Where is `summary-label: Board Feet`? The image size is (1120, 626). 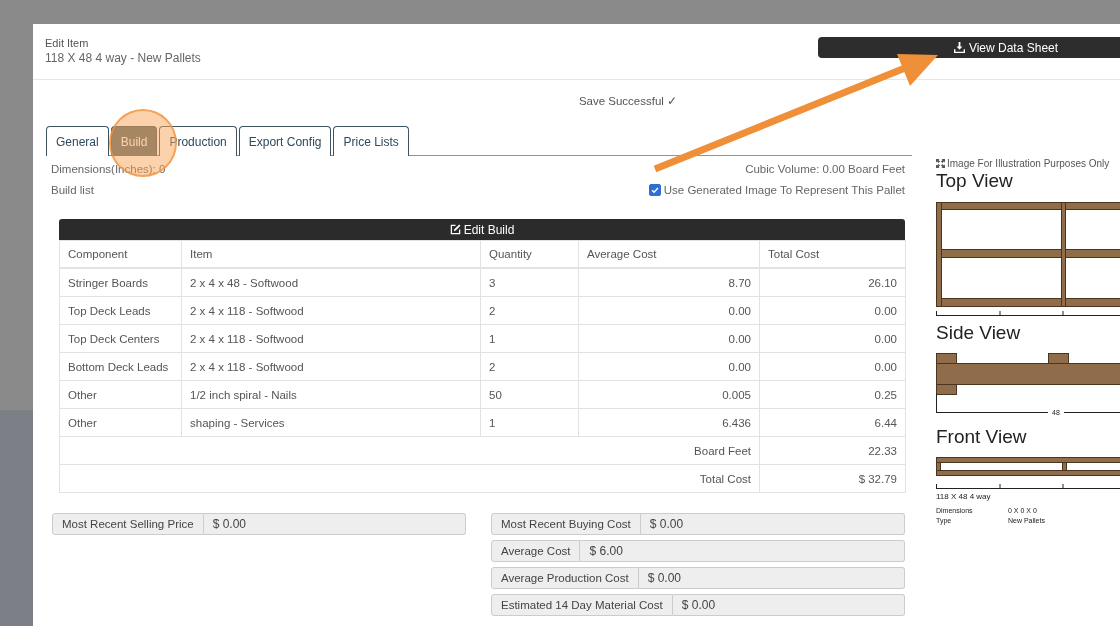 summary-label: Board Feet is located at coordinates (409, 450).